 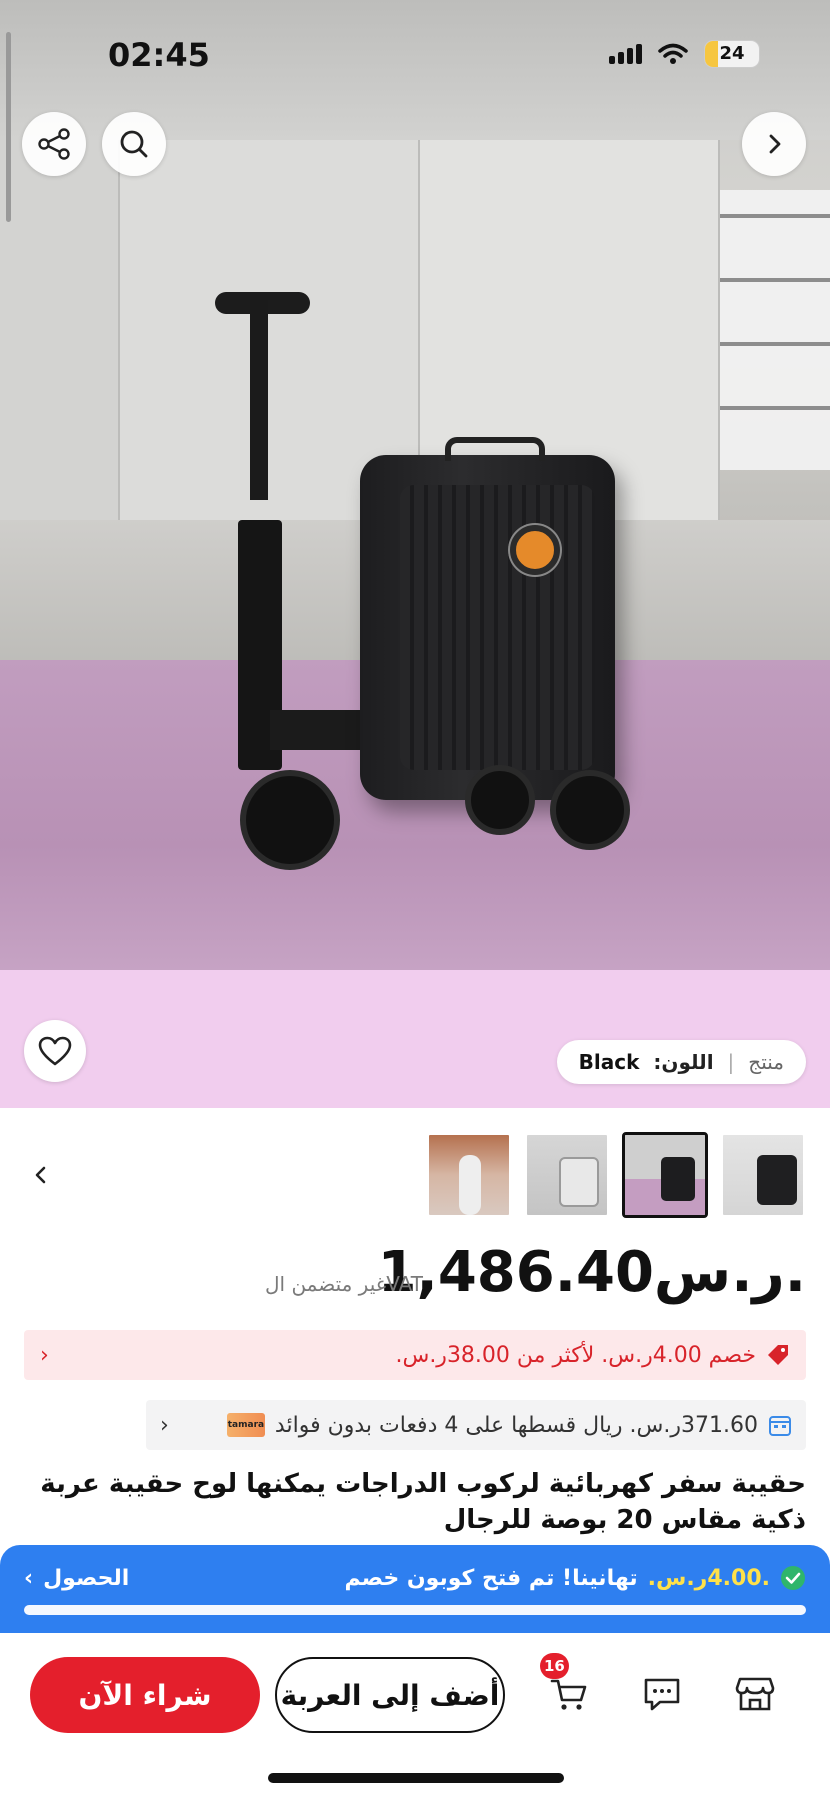 I want to click on chat-icon, so click(x=662, y=1694).